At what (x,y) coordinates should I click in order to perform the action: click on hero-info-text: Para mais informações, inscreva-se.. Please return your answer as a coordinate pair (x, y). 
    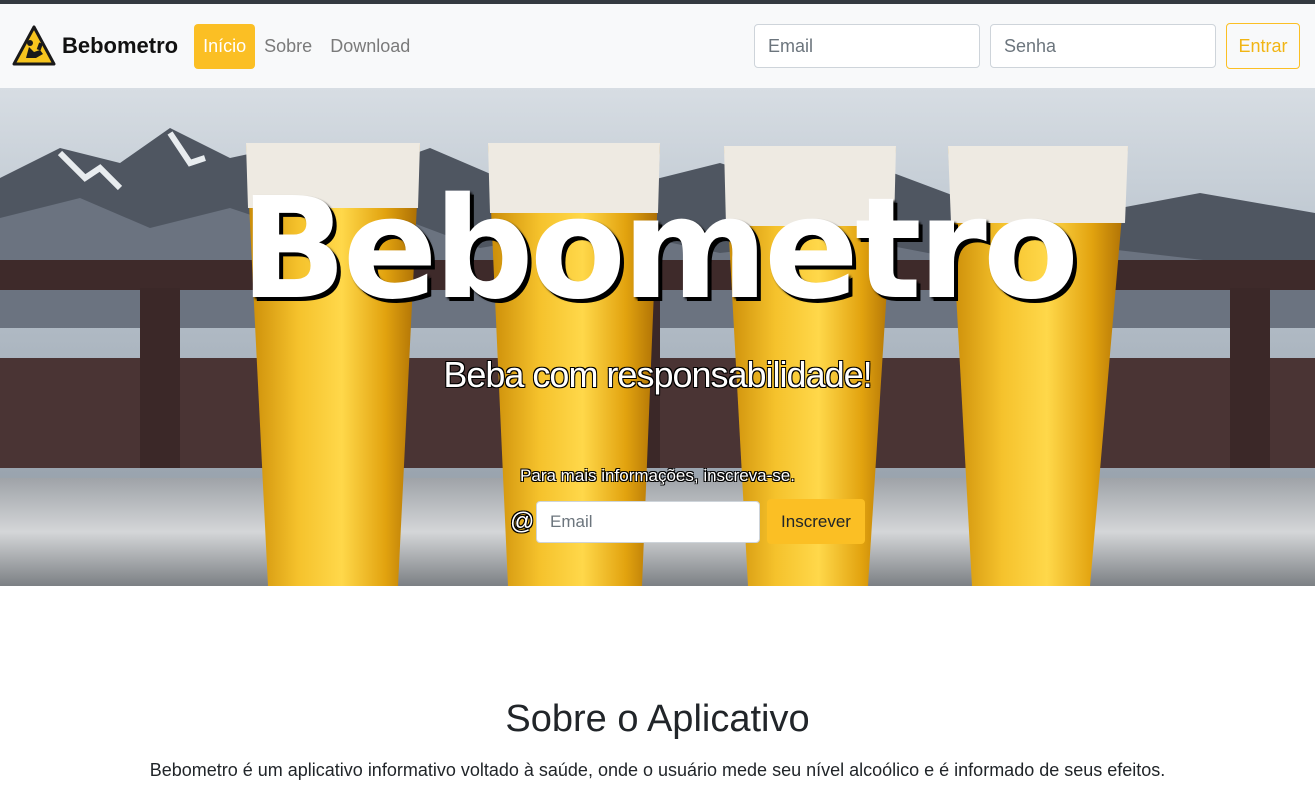
    Looking at the image, I should click on (657, 475).